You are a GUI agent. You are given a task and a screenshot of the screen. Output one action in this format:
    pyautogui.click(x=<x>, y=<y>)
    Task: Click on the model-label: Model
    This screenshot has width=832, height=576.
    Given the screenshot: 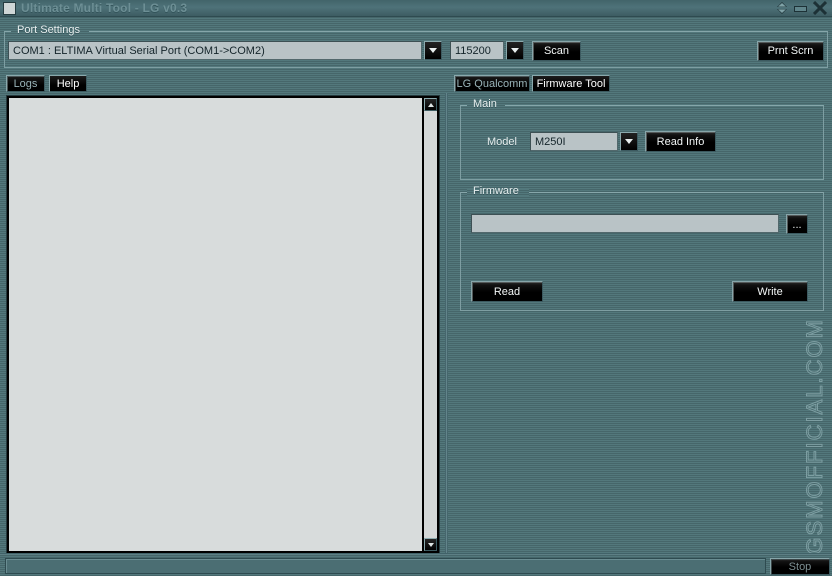 What is the action you would take?
    pyautogui.click(x=502, y=142)
    